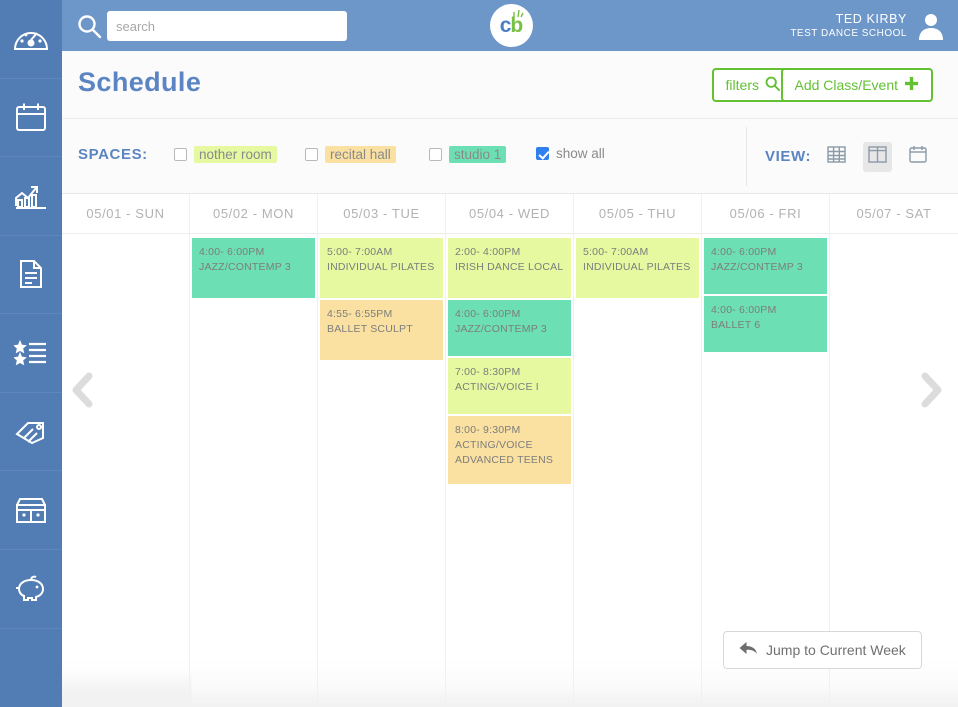 This screenshot has width=958, height=707. Describe the element at coordinates (505, 25) in the screenshot. I see `logo-letter-c: c` at that location.